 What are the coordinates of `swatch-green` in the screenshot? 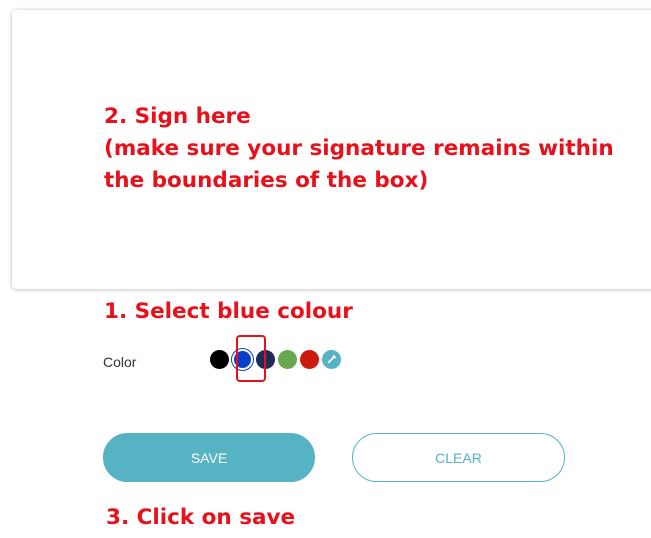 It's located at (287, 359).